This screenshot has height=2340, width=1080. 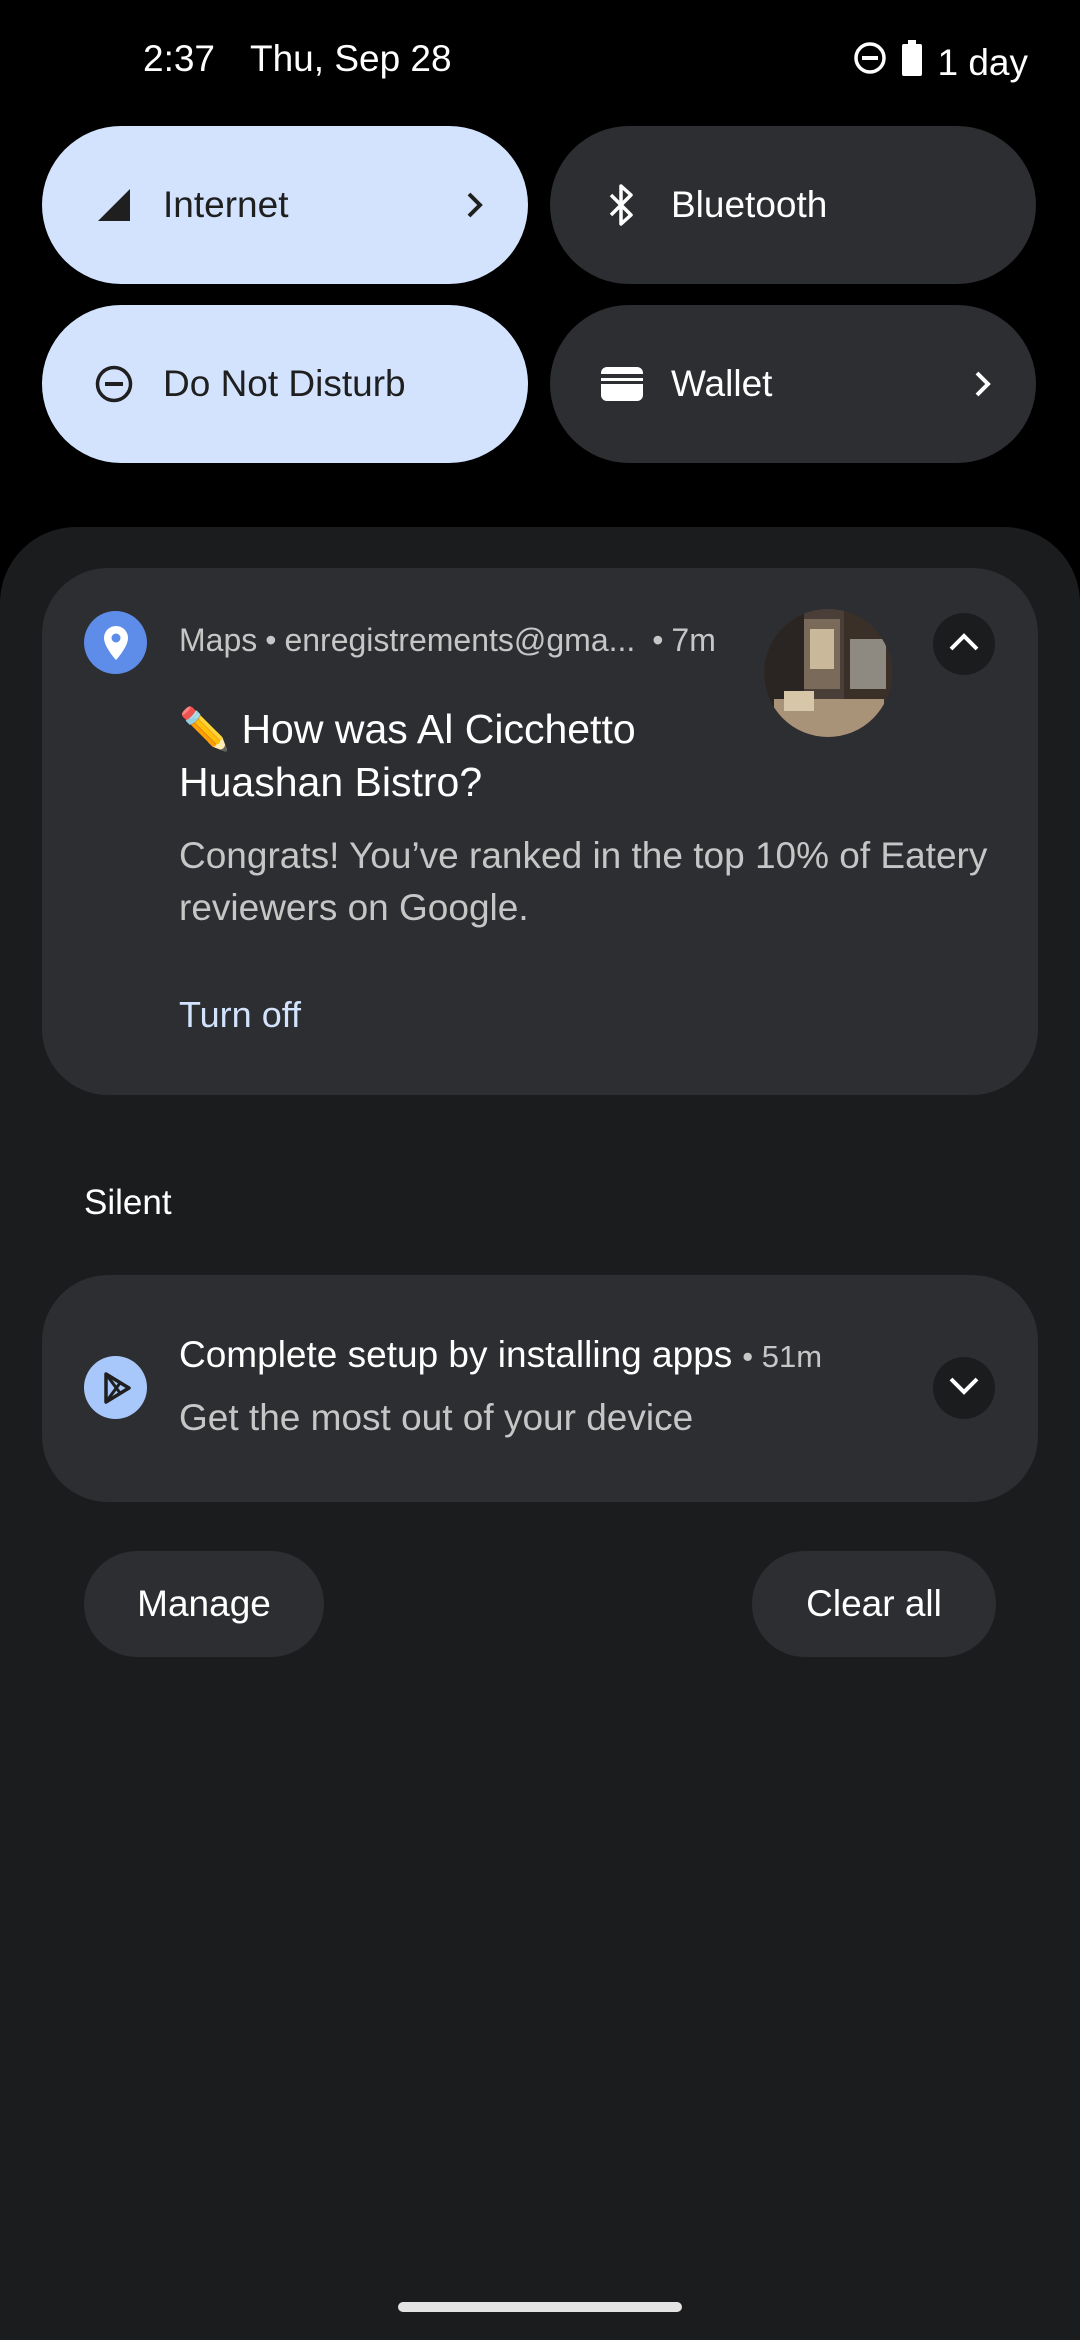 What do you see at coordinates (982, 62) in the screenshot?
I see `battery-text: 1 day` at bounding box center [982, 62].